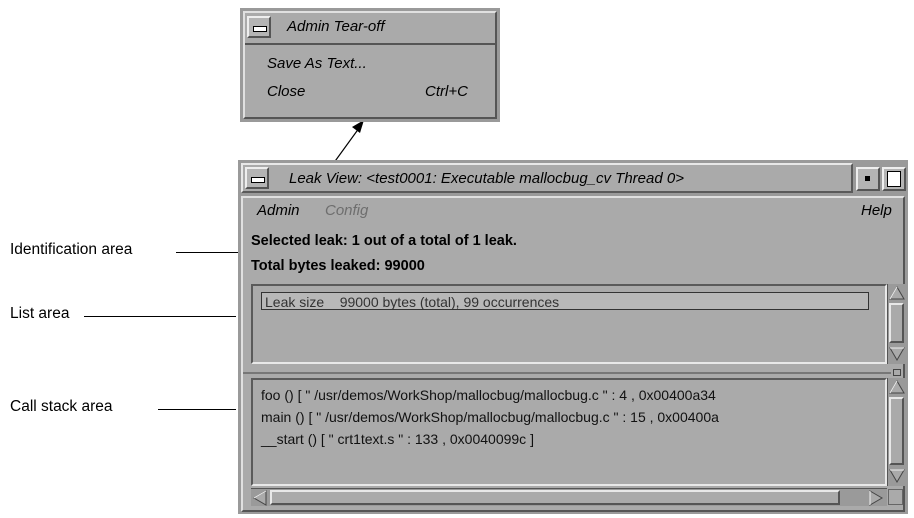 The width and height of the screenshot is (914, 518). I want to click on menu-item-label: Close, so click(286, 91).